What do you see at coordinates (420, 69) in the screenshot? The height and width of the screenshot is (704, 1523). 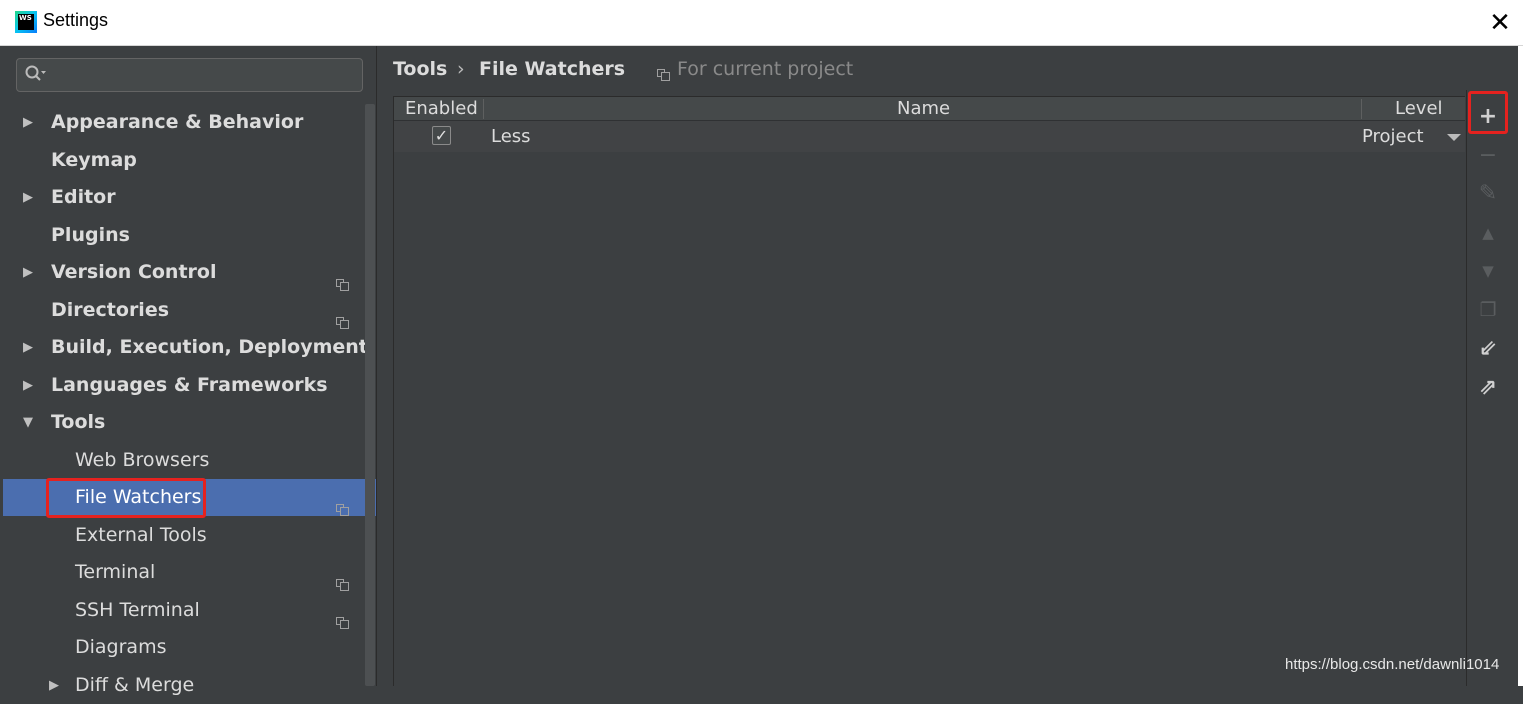 I see `breadcrumb-parent: Tools` at bounding box center [420, 69].